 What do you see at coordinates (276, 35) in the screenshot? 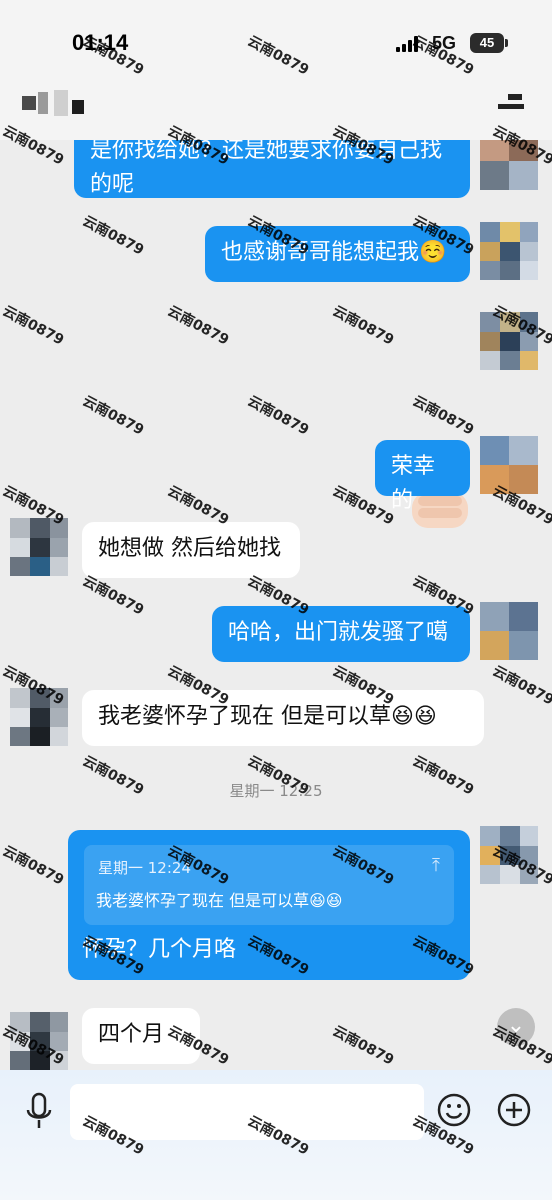
I see `status-bar: 01:14 5G 45` at bounding box center [276, 35].